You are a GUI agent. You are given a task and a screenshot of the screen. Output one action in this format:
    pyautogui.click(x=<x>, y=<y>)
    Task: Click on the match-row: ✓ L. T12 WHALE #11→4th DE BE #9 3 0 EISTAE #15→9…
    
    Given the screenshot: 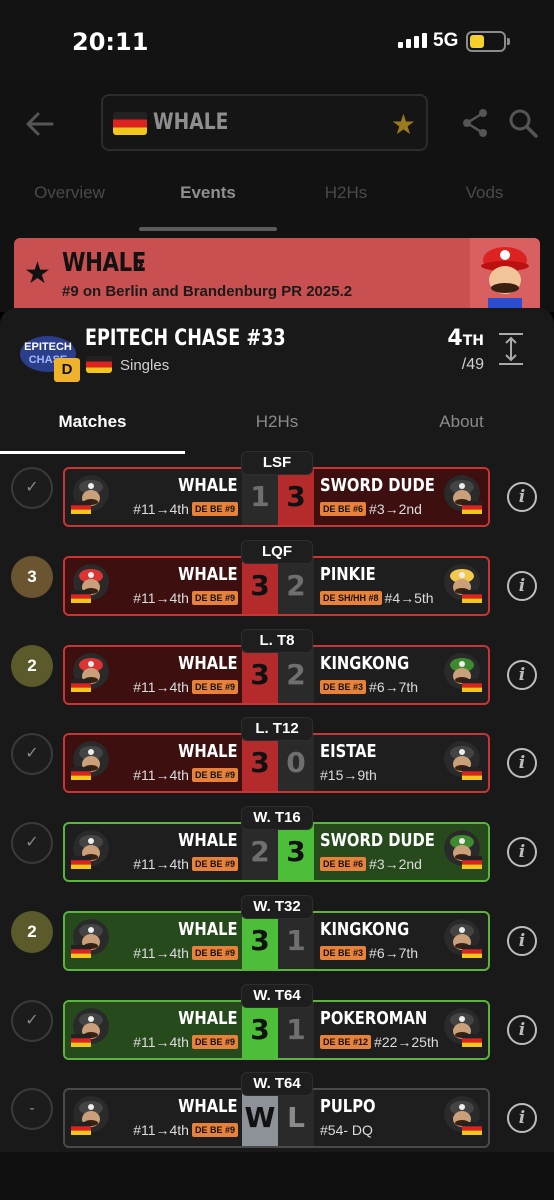 What is the action you would take?
    pyautogui.click(x=277, y=762)
    